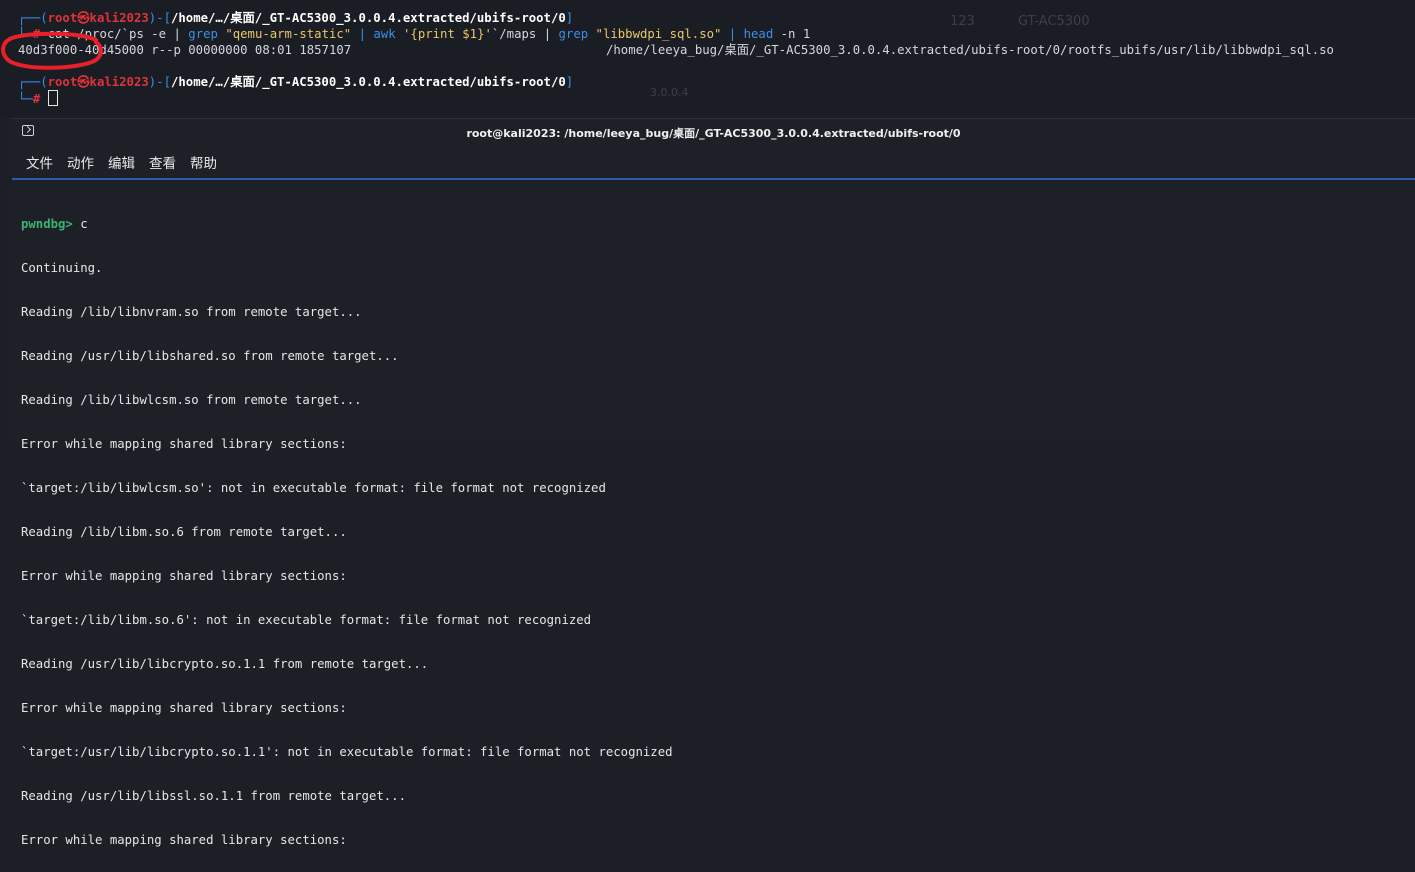 The image size is (1415, 872). I want to click on input-prompt: └─#, so click(38, 98).